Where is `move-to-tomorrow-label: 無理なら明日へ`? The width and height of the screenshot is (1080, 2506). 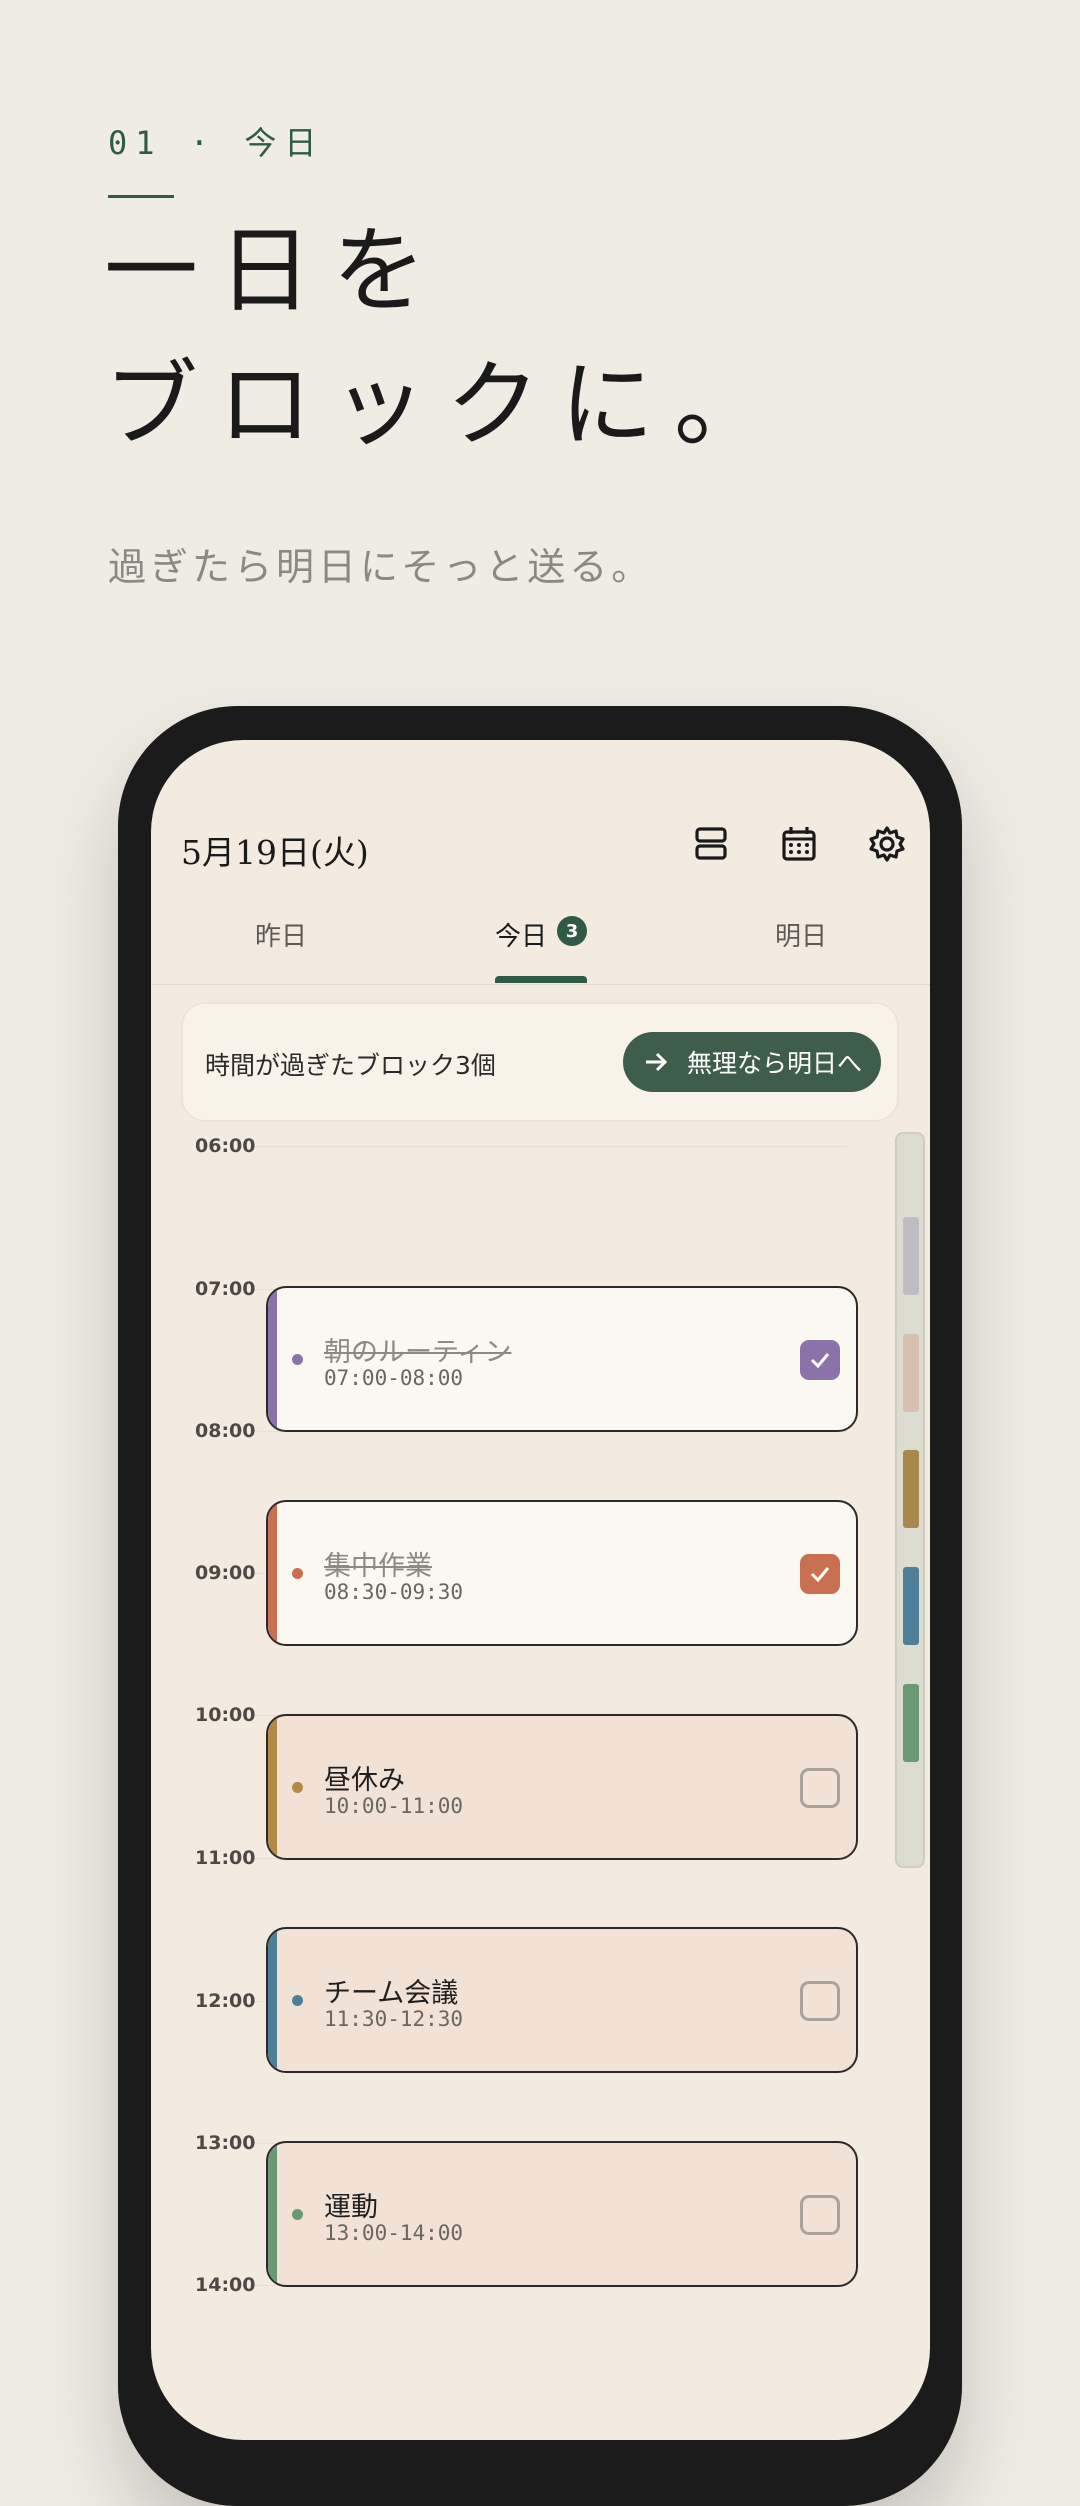
move-to-tomorrow-label: 無理なら明日へ is located at coordinates (775, 1063).